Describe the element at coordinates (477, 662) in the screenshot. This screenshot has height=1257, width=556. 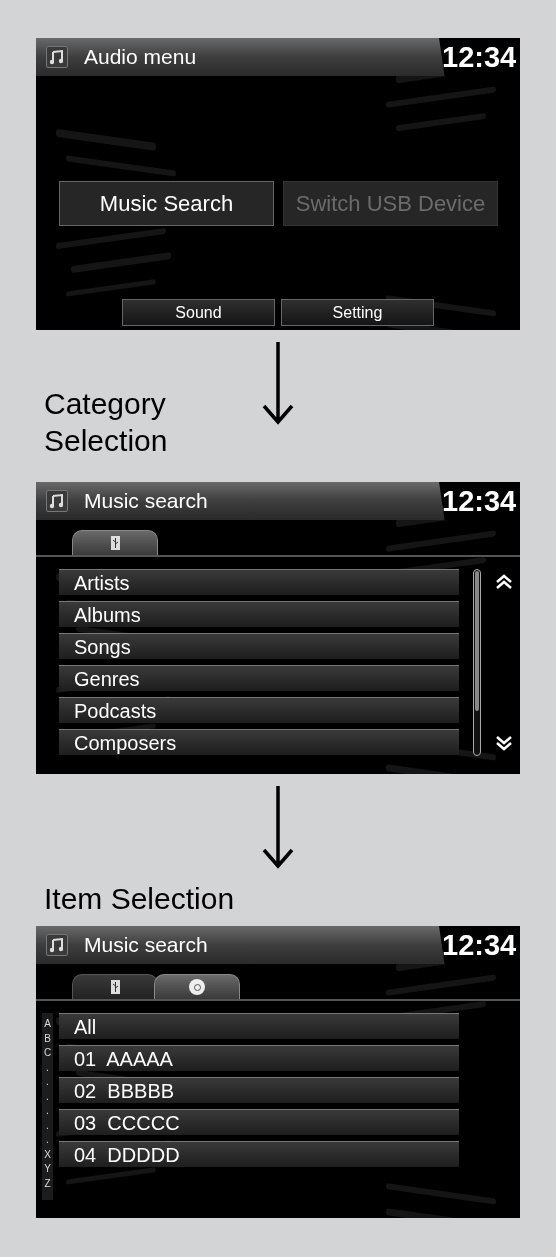
I see `scroll-bar` at that location.